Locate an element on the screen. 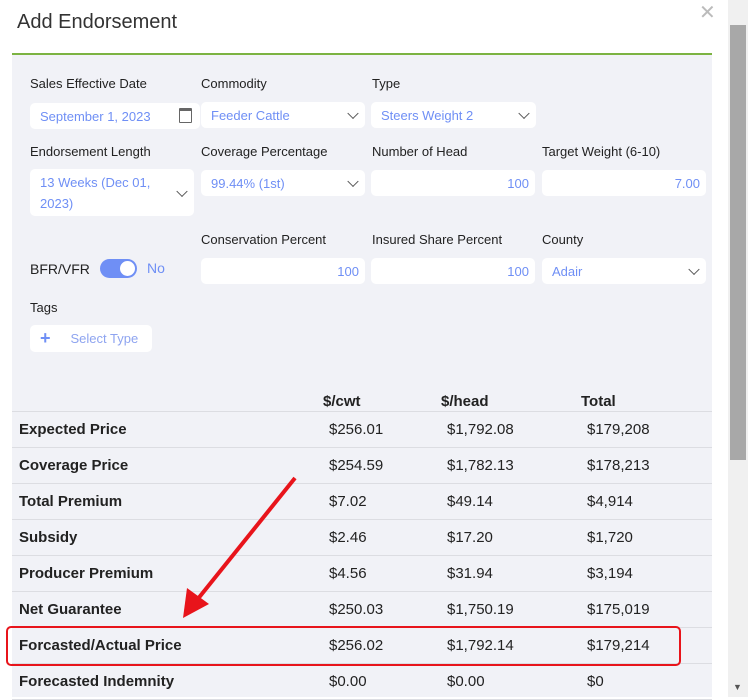 The height and width of the screenshot is (700, 748). scroll-down-icon: ▼ is located at coordinates (737, 687).